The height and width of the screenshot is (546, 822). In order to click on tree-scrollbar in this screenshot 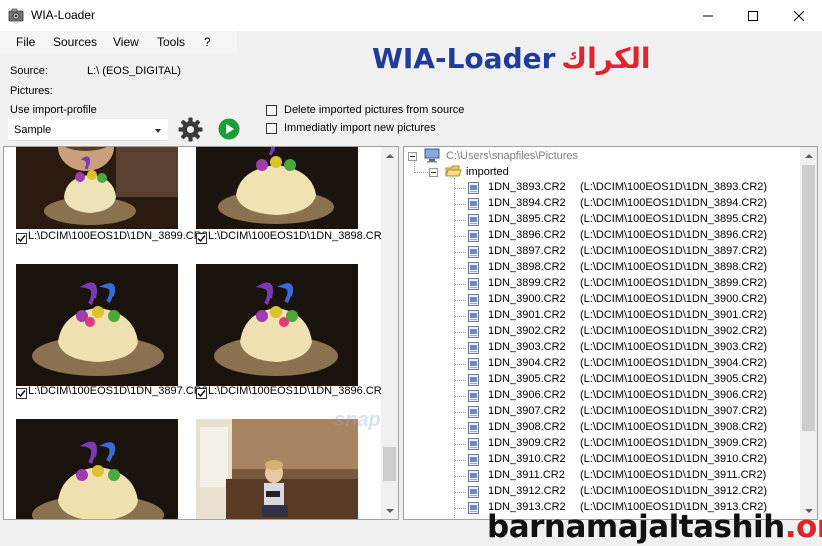, I will do `click(808, 333)`.